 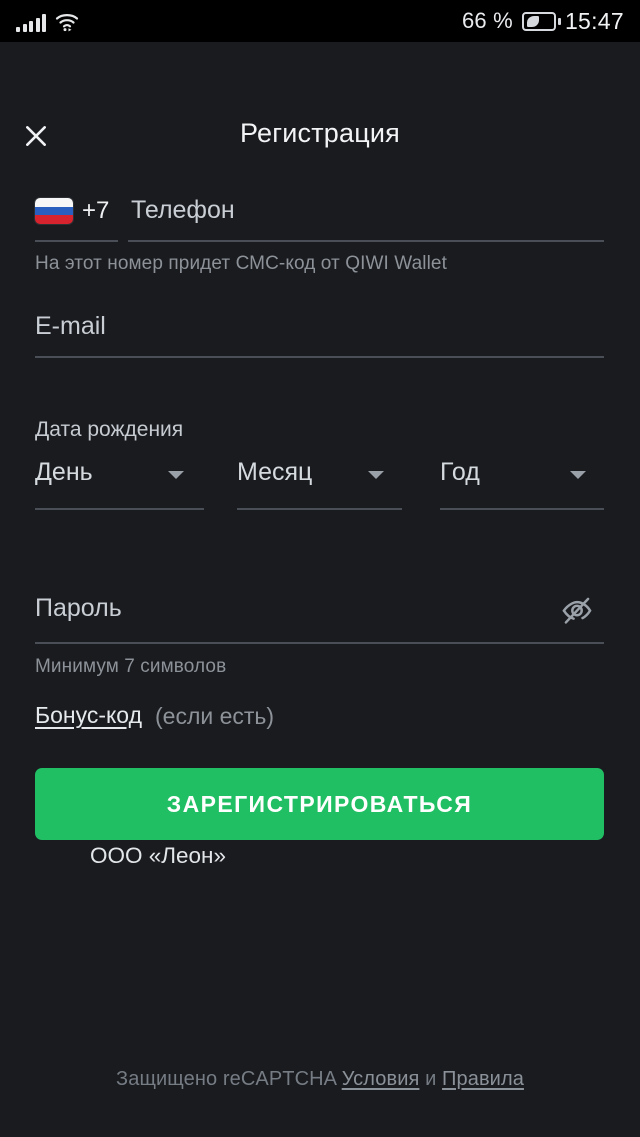 I want to click on bonus-code-optional-label: (если есть), so click(x=215, y=716).